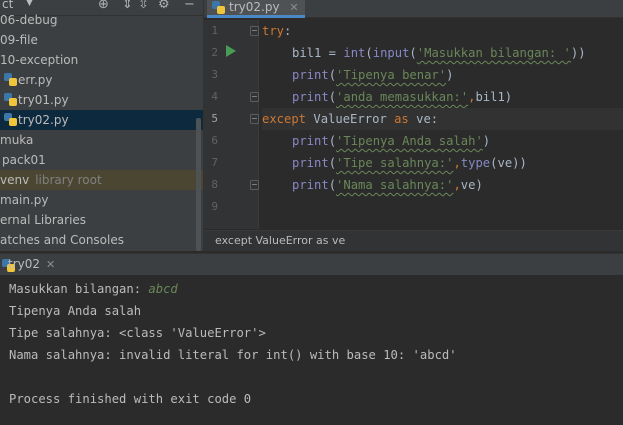 The width and height of the screenshot is (623, 425). I want to click on sidebar-scrollbar, so click(198, 184).